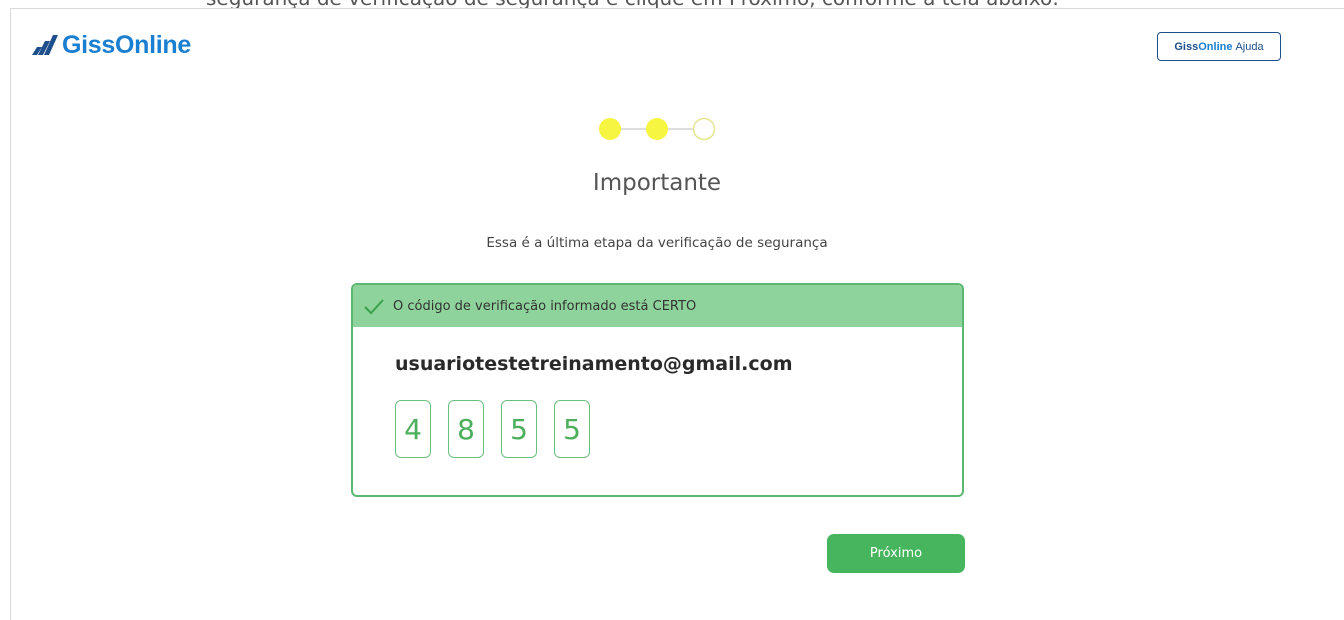 The image size is (1344, 620). Describe the element at coordinates (466, 429) in the screenshot. I see `code-digit-2: 8` at that location.